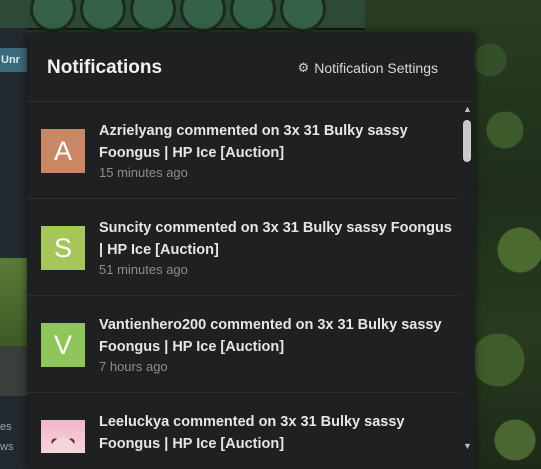 The height and width of the screenshot is (469, 541). I want to click on scroll-thumb, so click(467, 141).